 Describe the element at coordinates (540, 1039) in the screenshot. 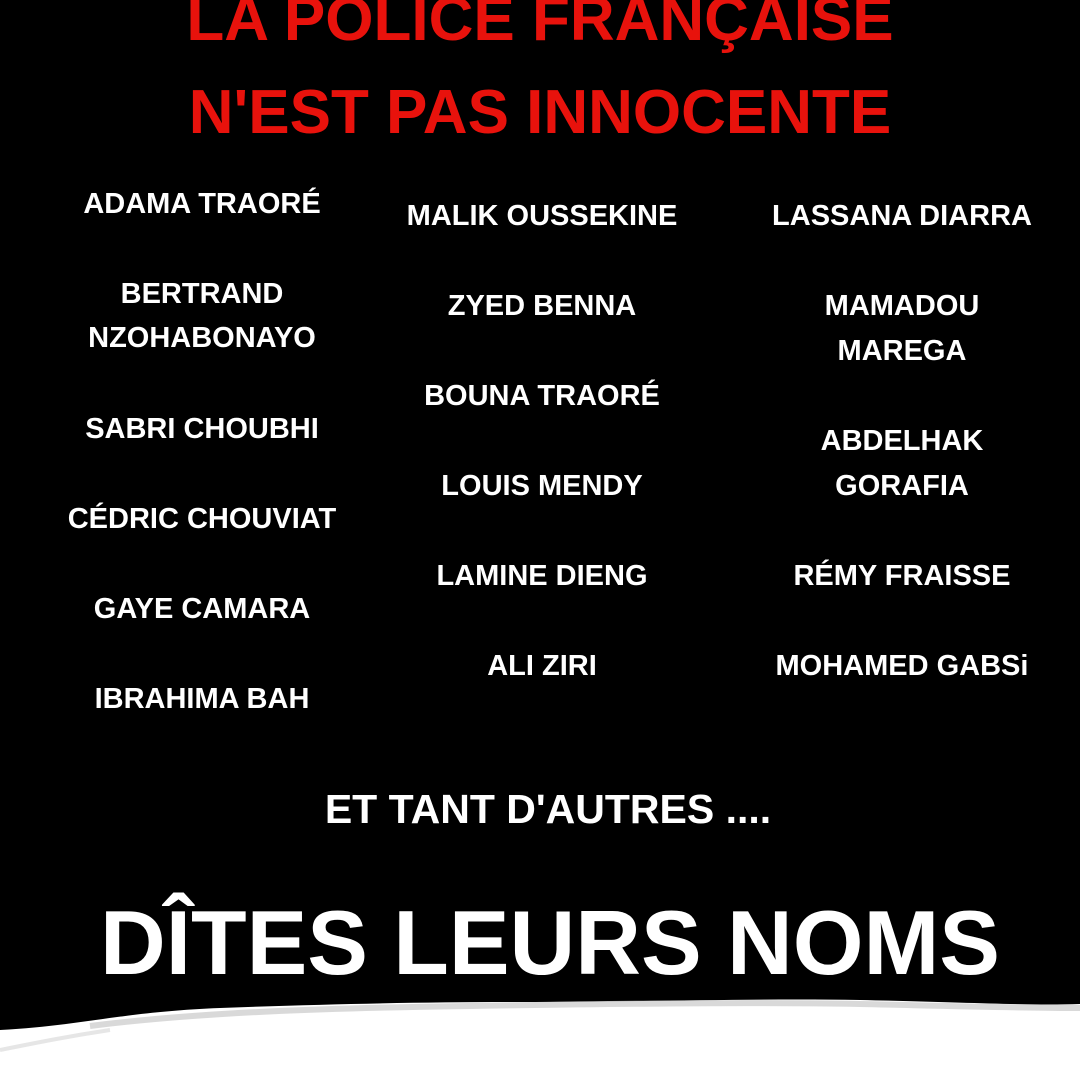

I see `torn-paper-edge` at that location.